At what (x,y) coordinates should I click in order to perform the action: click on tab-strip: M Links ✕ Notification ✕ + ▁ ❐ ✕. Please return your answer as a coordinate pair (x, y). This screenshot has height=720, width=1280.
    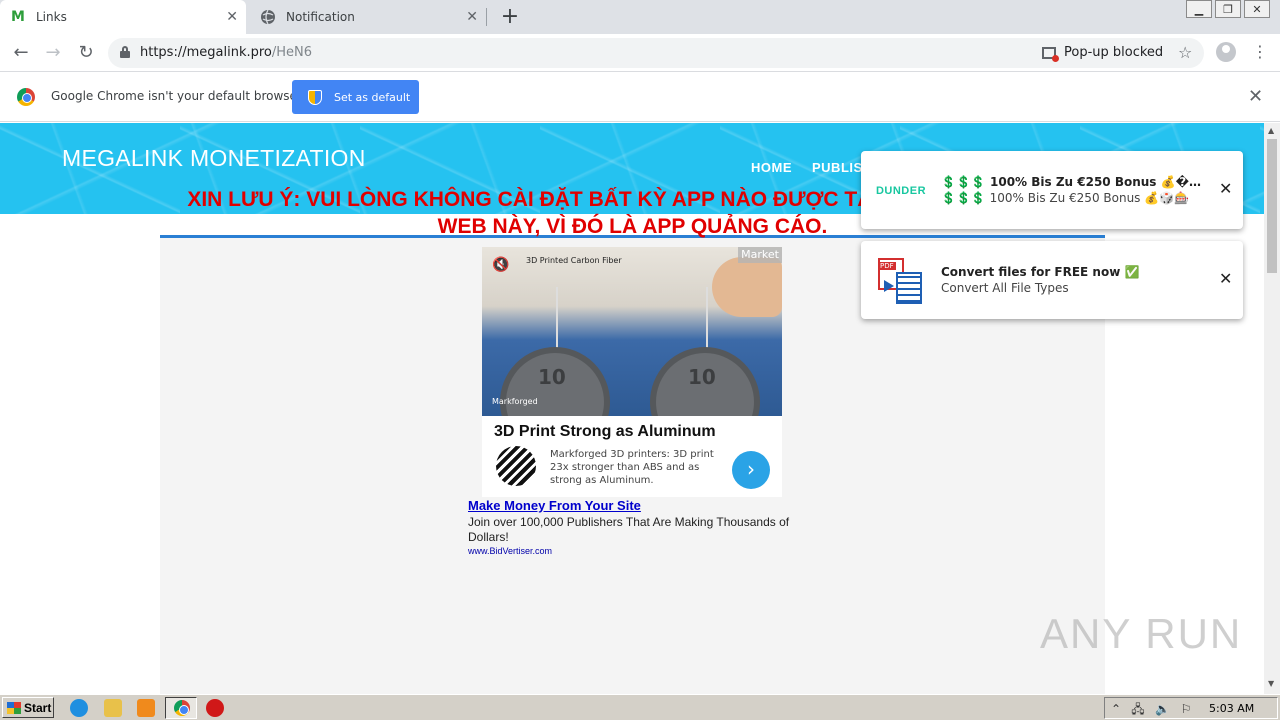
    Looking at the image, I should click on (640, 17).